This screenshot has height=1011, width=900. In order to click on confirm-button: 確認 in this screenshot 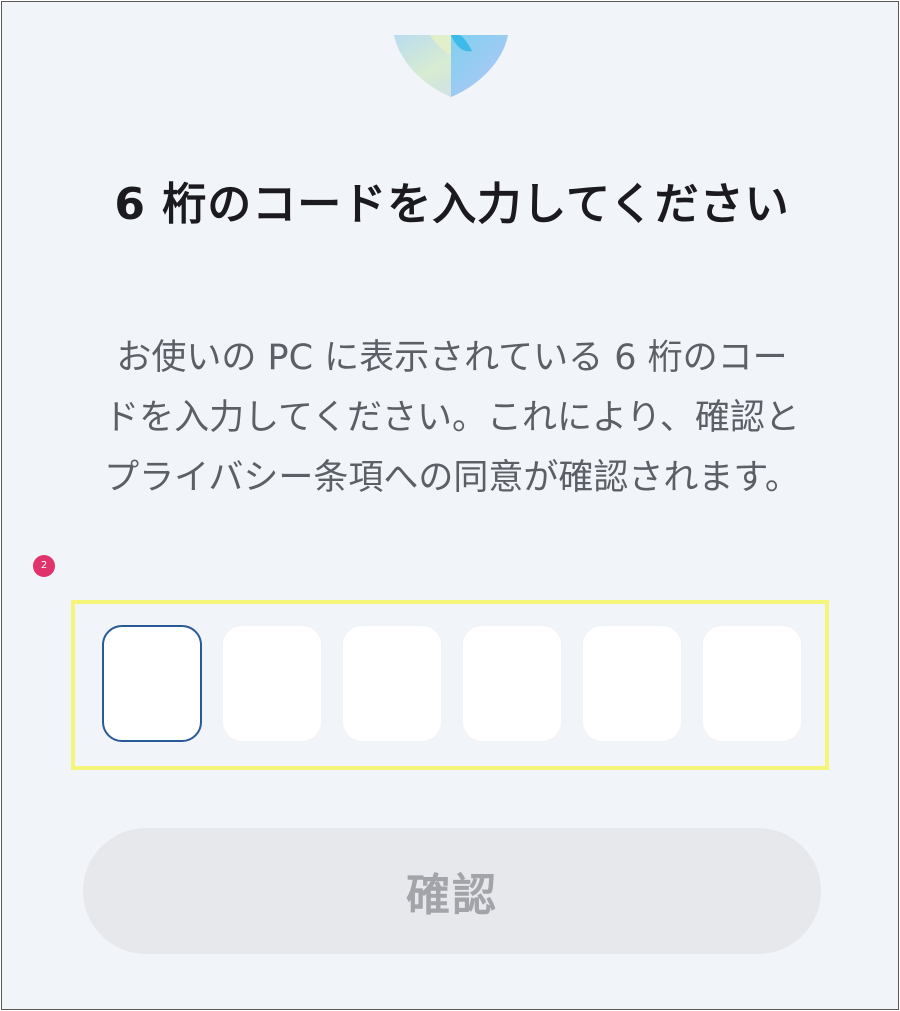, I will do `click(452, 891)`.